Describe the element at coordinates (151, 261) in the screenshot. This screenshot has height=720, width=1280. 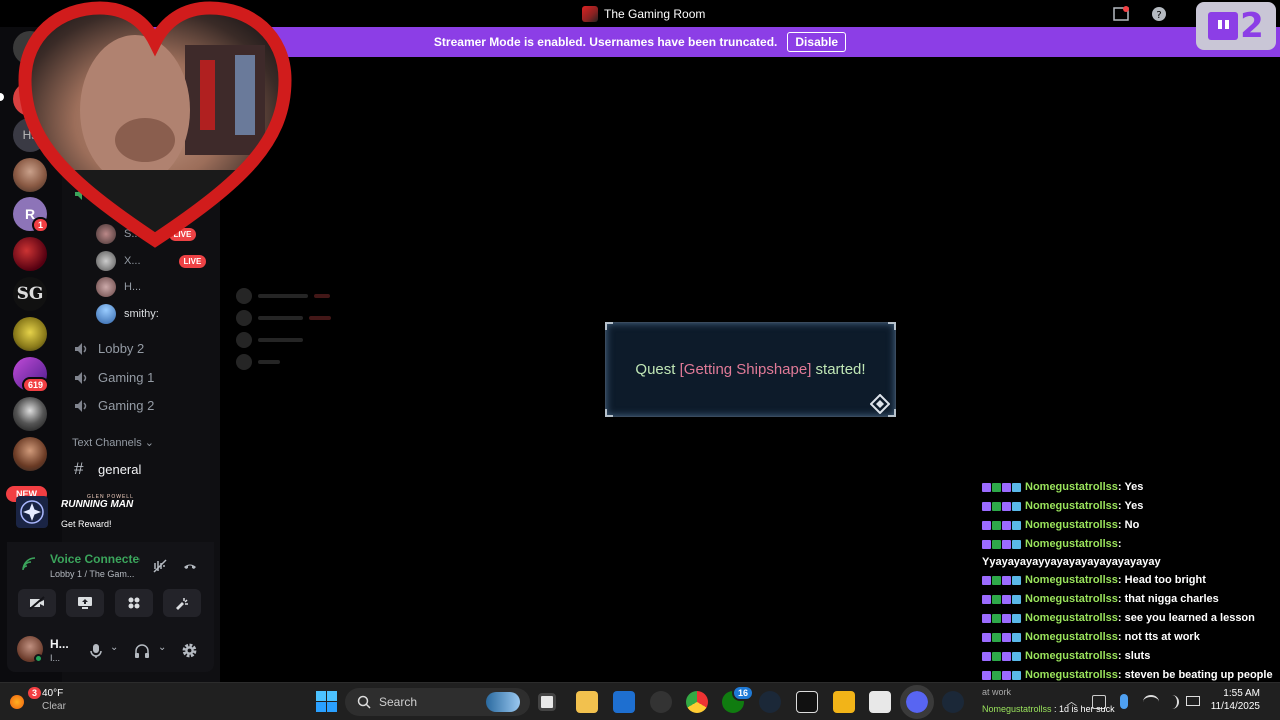
I see `voice-user: X... LIVE` at that location.